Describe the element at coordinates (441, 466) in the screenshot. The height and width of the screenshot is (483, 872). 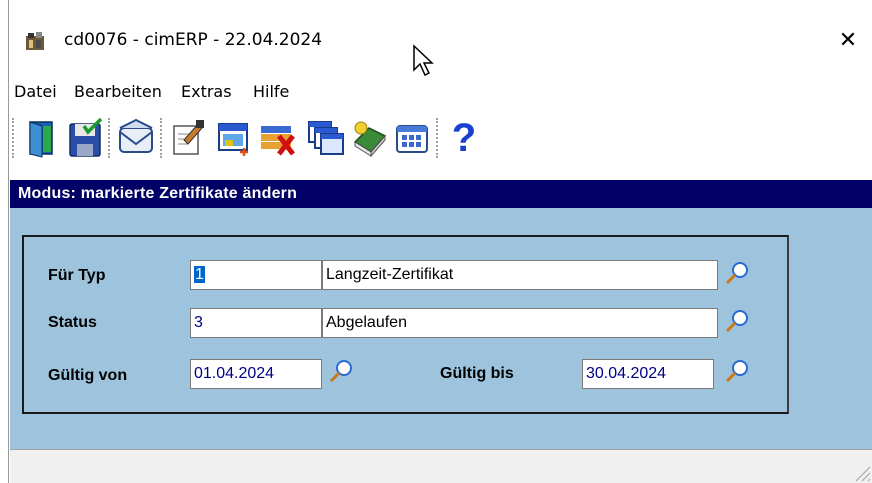
I see `status-bar` at that location.